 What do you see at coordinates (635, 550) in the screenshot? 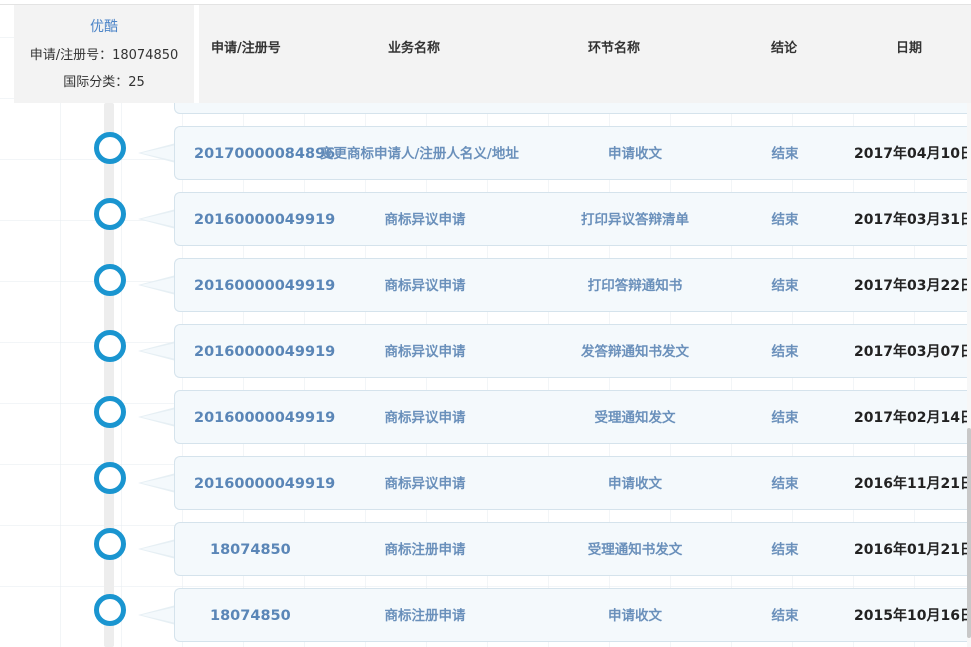
I see `record-step: 受理通知书发文` at bounding box center [635, 550].